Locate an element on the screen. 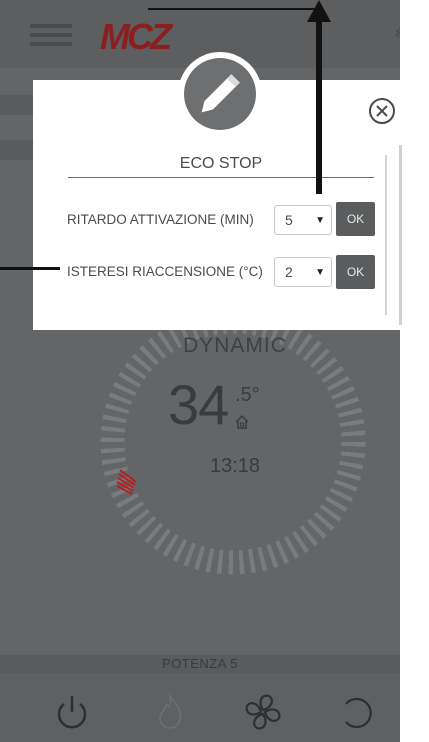 Image resolution: width=429 pixels, height=742 pixels. power-level-bar: POTENZA 5 is located at coordinates (200, 664).